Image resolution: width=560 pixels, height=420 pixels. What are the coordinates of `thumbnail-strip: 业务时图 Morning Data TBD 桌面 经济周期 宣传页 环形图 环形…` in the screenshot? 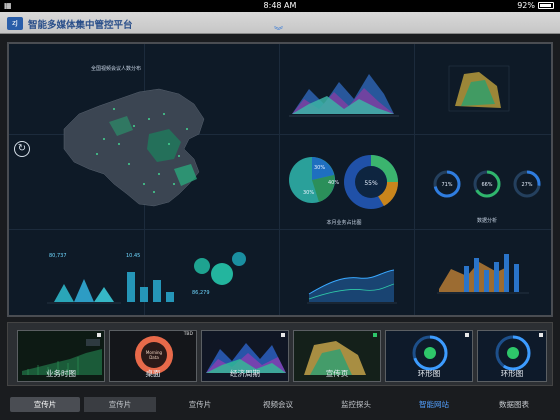 It's located at (280, 354).